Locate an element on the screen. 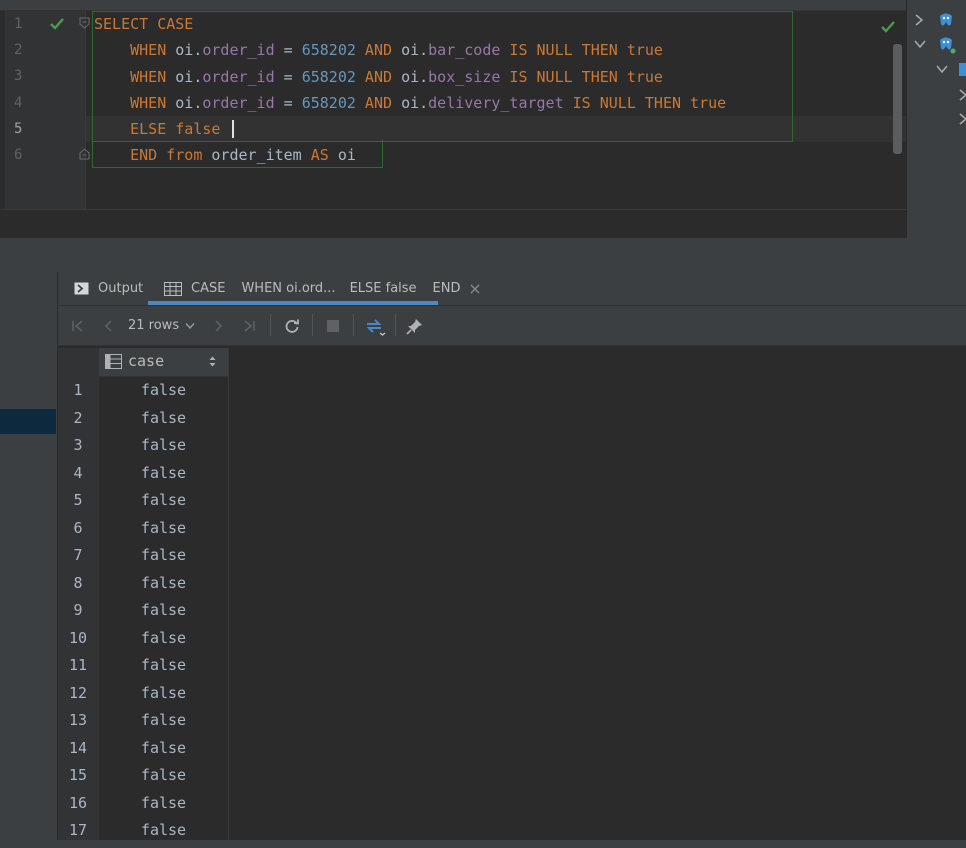 This screenshot has width=966, height=848. previous-page-button is located at coordinates (109, 325).